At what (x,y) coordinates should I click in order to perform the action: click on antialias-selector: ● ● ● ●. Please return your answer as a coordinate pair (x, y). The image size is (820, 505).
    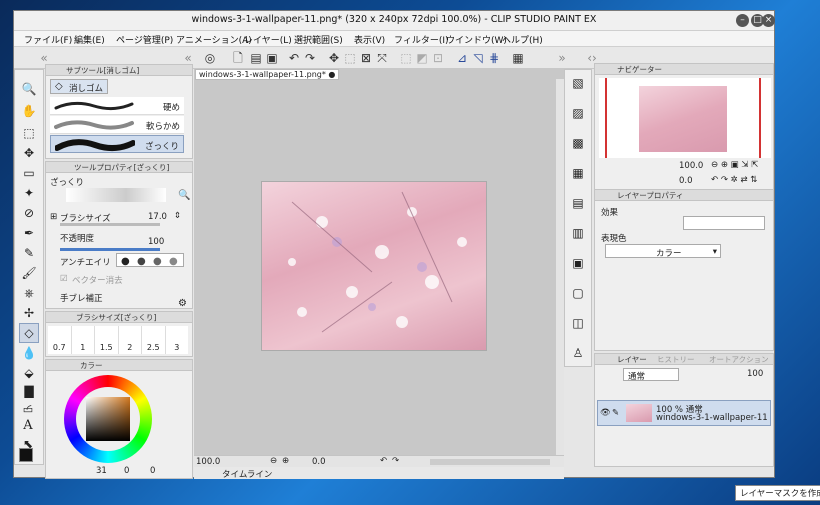
    Looking at the image, I should click on (150, 260).